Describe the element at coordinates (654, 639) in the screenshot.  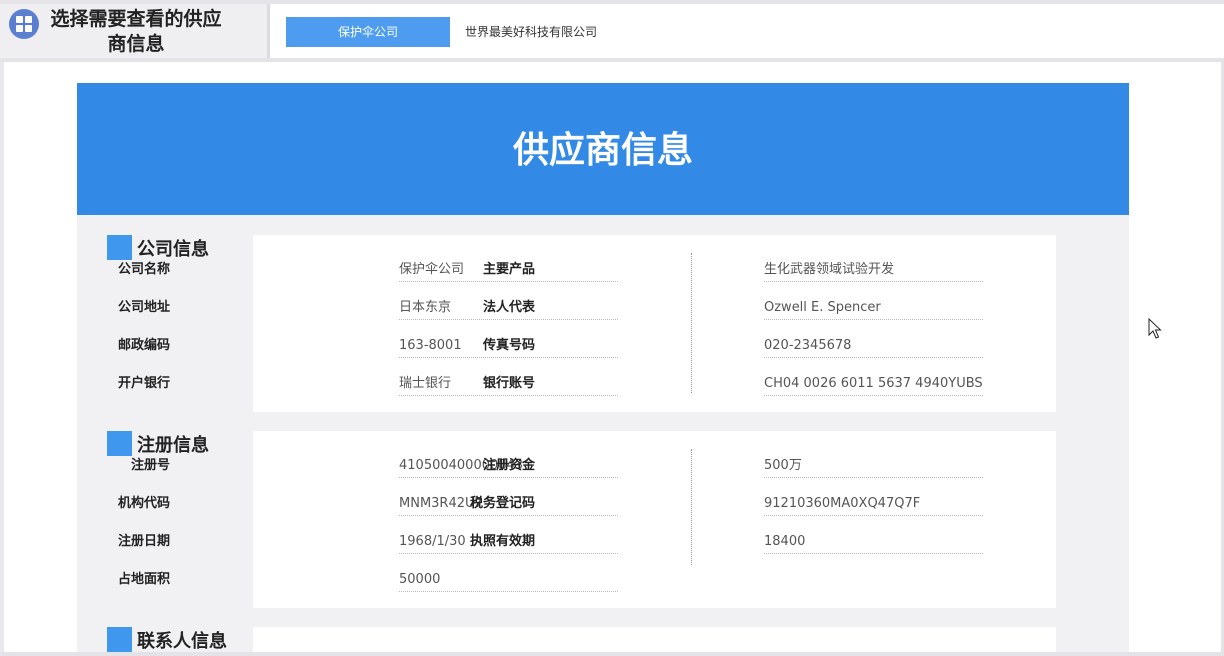
I see `contact-info-card` at that location.